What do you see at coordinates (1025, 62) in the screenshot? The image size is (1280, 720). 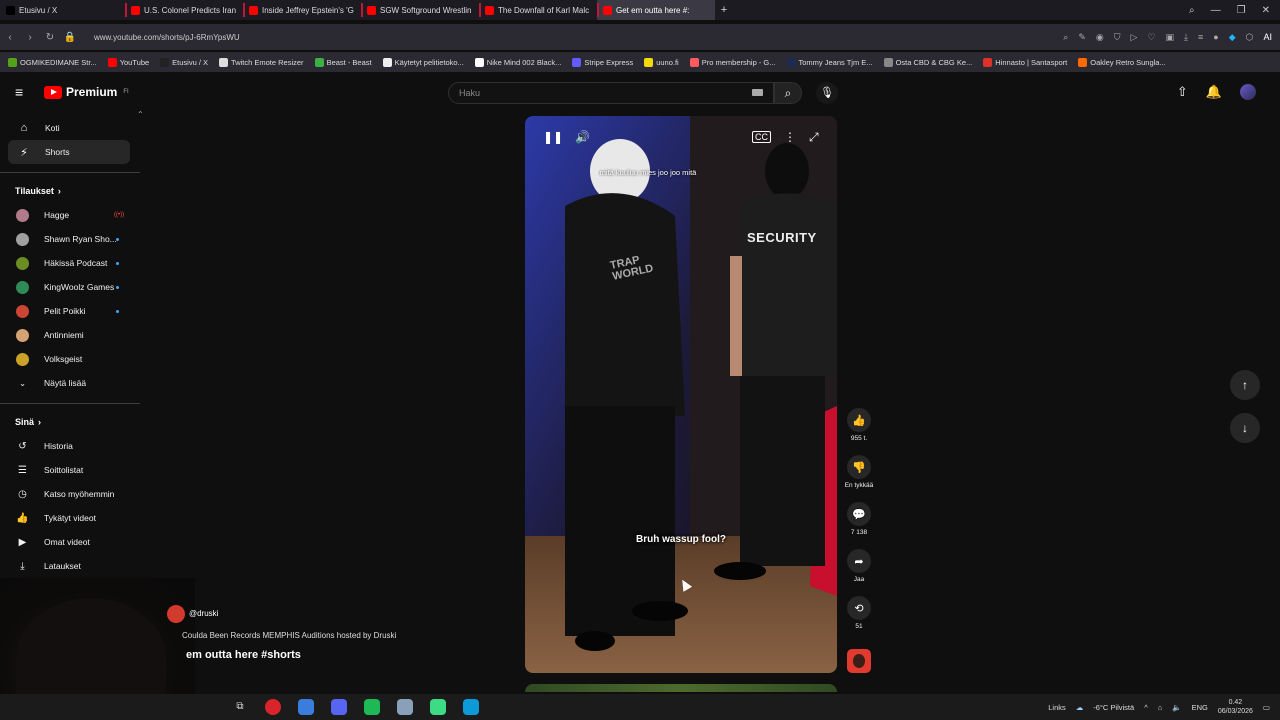 I see `bookmark-item: Hinnasto | Santasport` at bounding box center [1025, 62].